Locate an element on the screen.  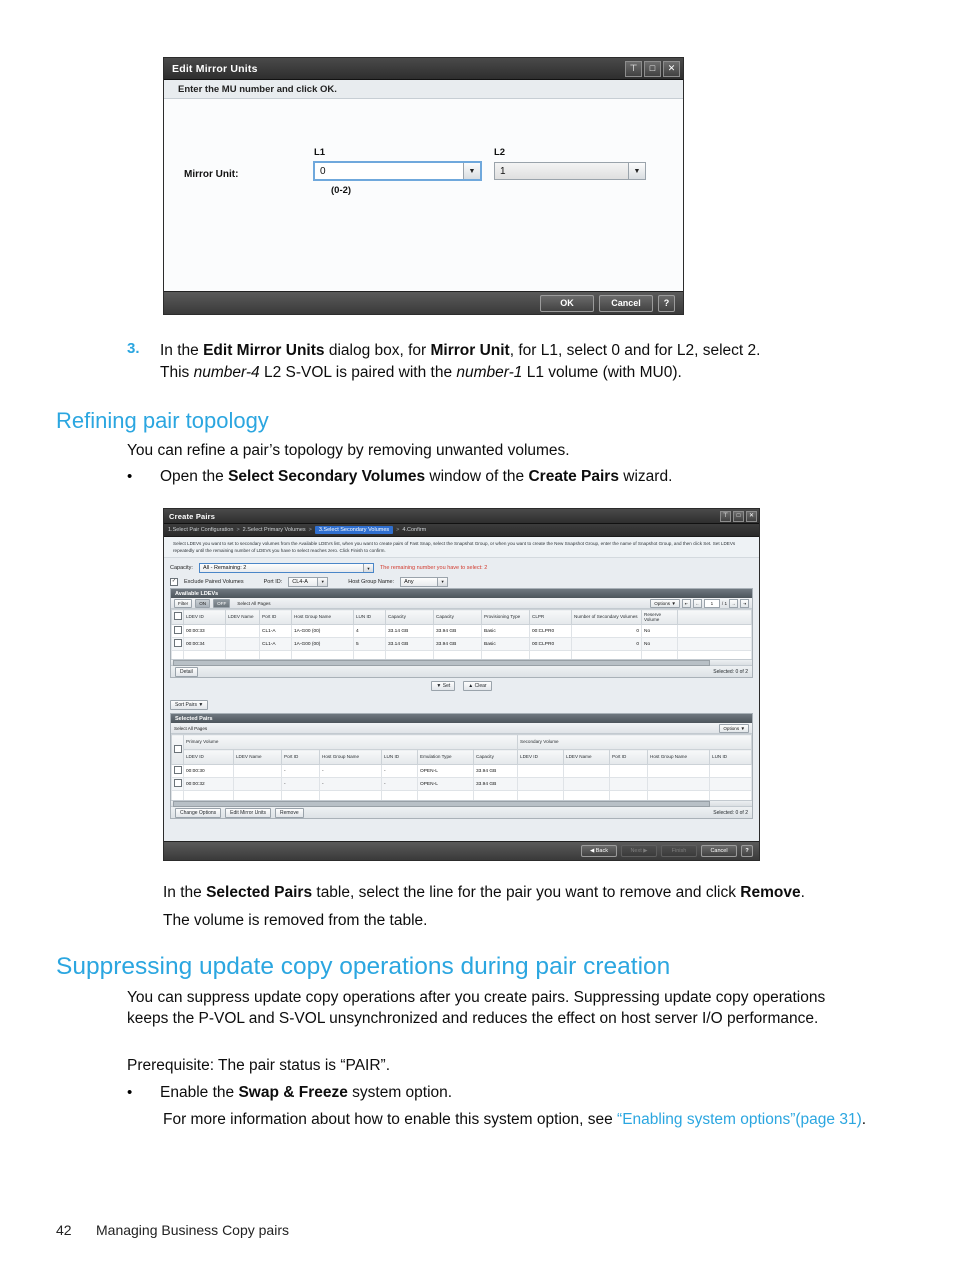
col-clpr: CLPR is located at coordinates (550, 617).